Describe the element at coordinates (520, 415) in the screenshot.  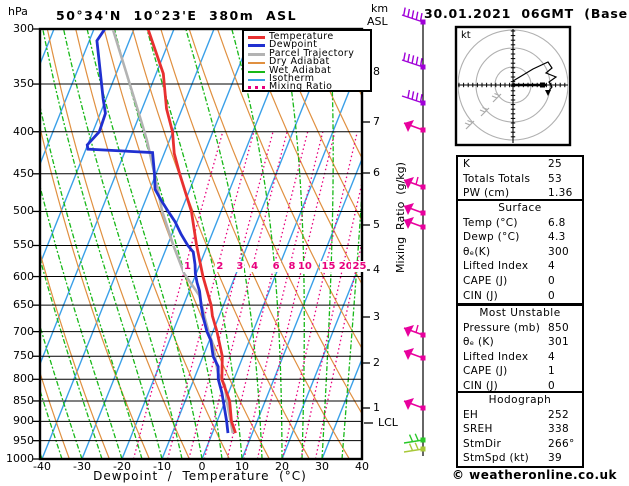
I see `stat-row: EH 252` at that location.